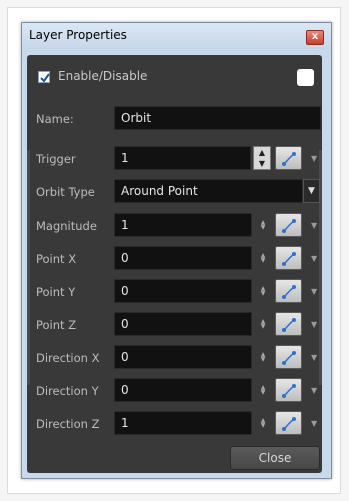 Image resolution: width=349 pixels, height=501 pixels. Describe the element at coordinates (67, 391) in the screenshot. I see `param-label: Direction Y` at that location.